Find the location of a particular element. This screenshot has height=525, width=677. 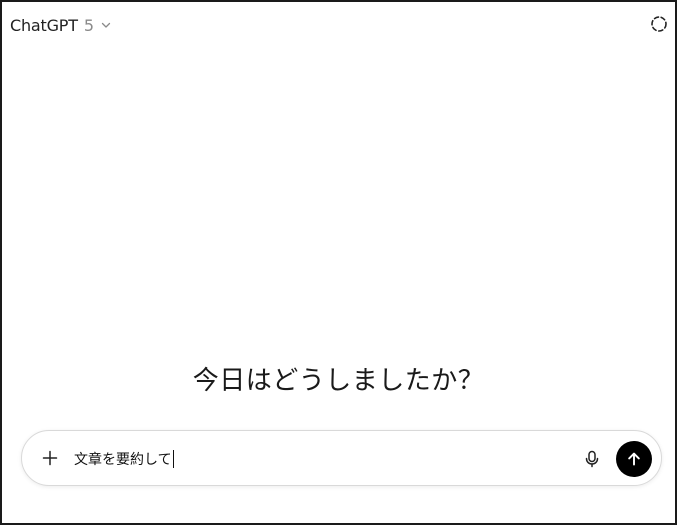

model-version: 5 is located at coordinates (88, 25).